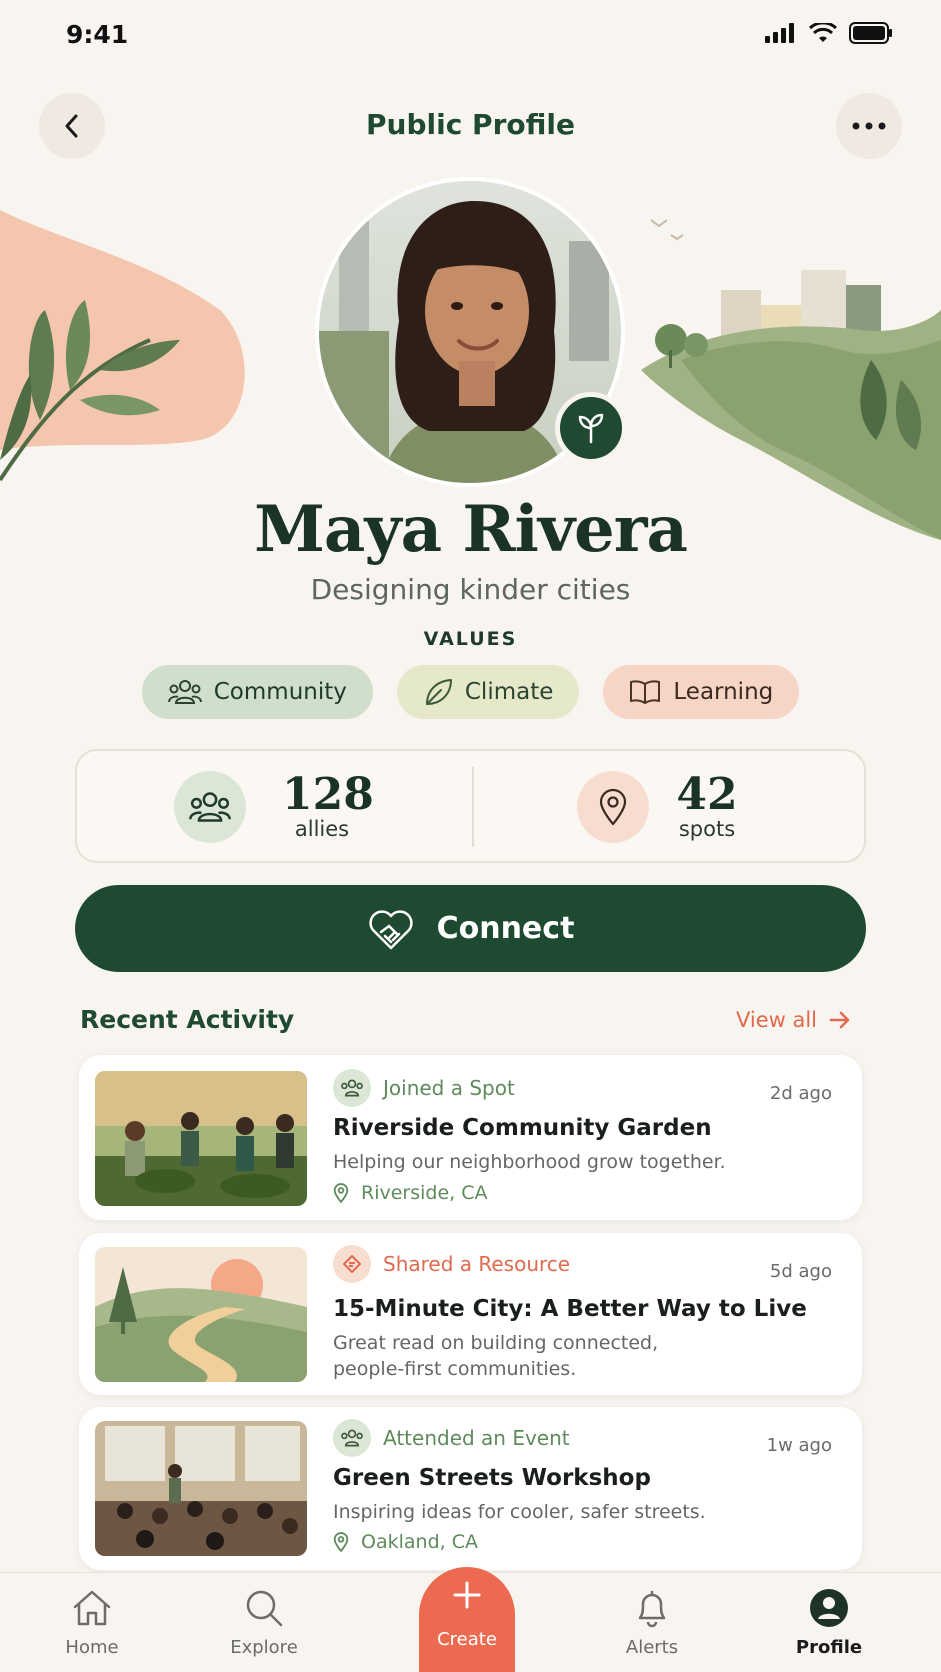 This screenshot has height=1672, width=941. I want to click on value-chip-label: Learning, so click(723, 692).